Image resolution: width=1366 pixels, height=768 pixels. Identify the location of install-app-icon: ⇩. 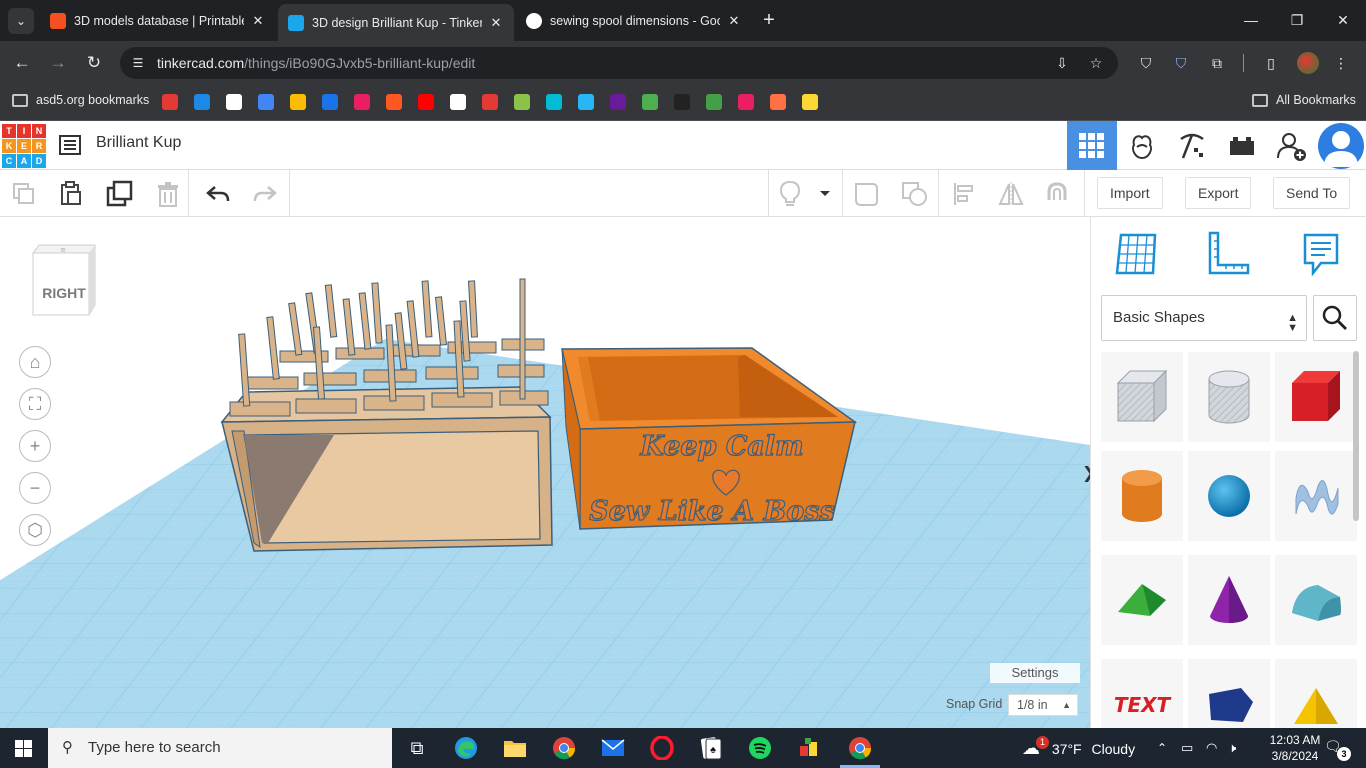
(1062, 63).